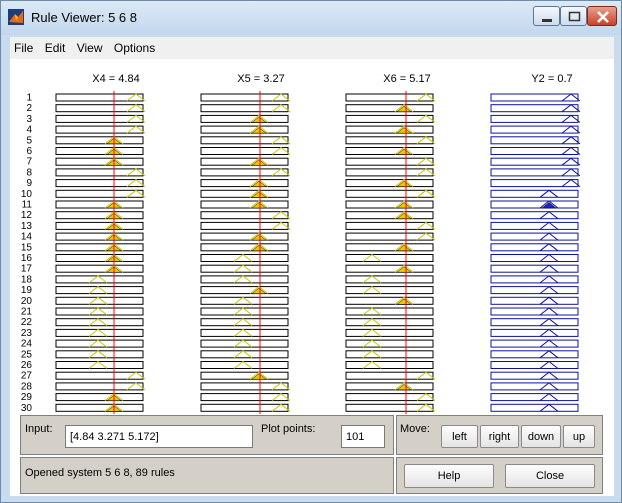  Describe the element at coordinates (90, 46) in the screenshot. I see `menu-view: View` at that location.